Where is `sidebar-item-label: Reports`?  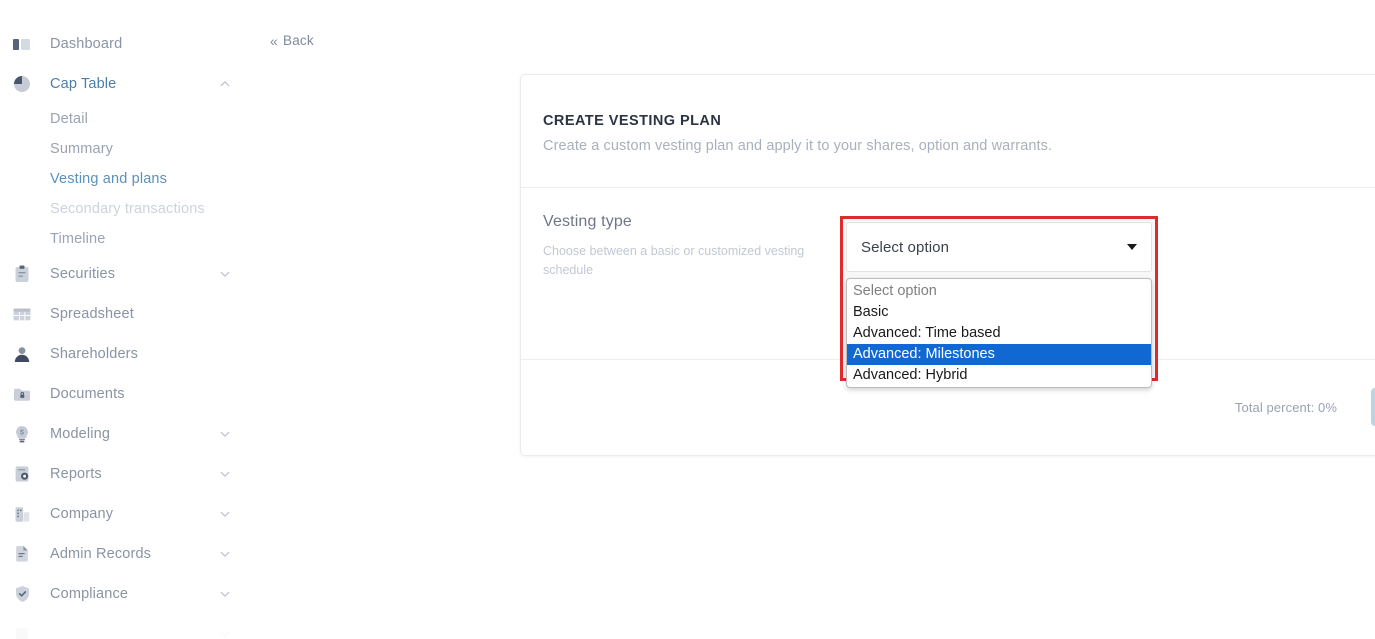 sidebar-item-label: Reports is located at coordinates (76, 474).